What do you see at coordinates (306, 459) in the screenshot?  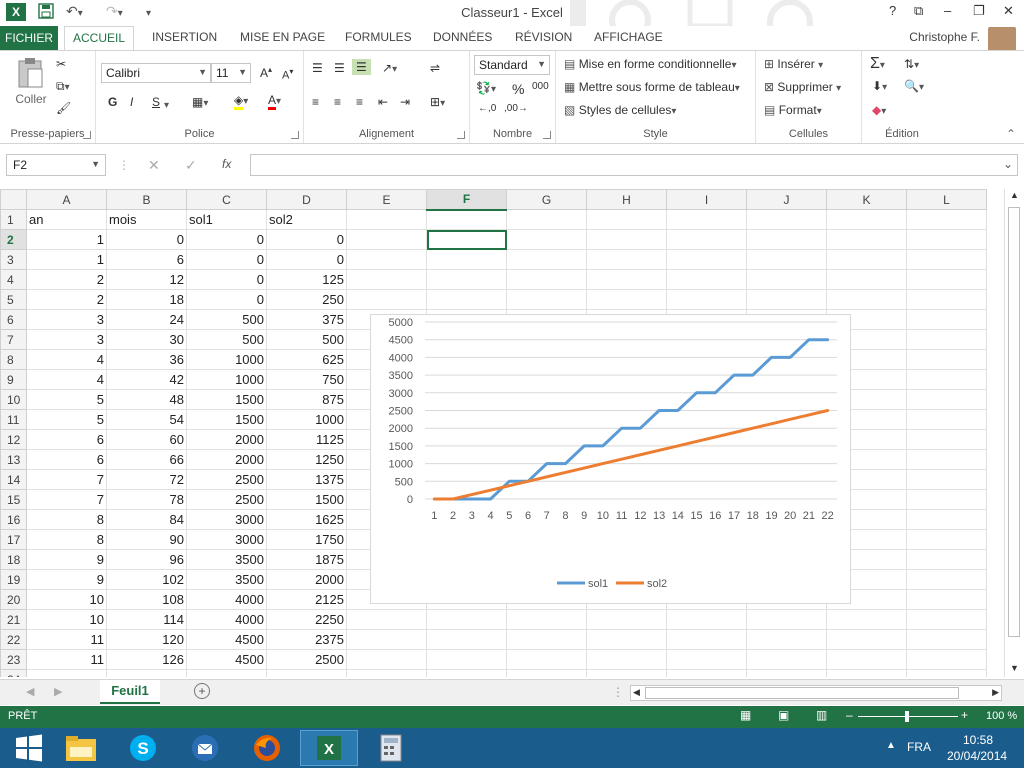 I see `cell: 1250` at bounding box center [306, 459].